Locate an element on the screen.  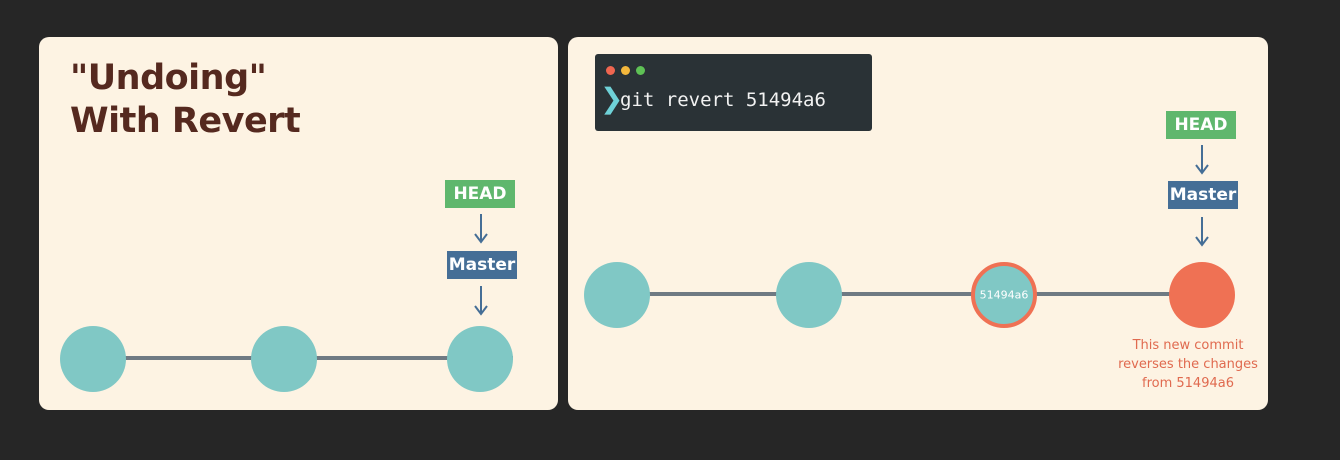
commit-hash-label: 51494a6 is located at coordinates (1004, 295).